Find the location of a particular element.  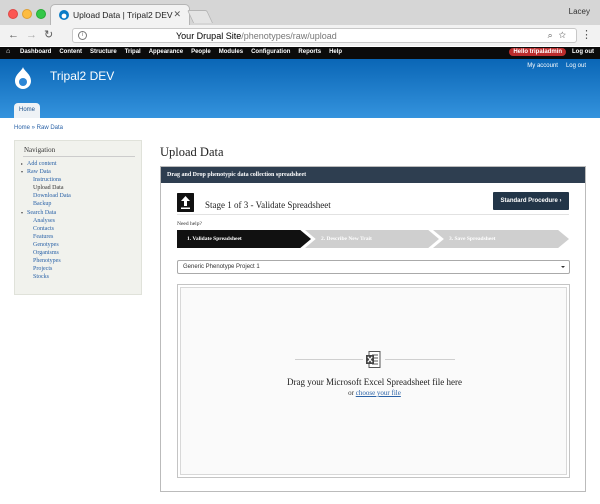

step-describe-new-trait: 2. Describe New Trait is located at coordinates (372, 239).